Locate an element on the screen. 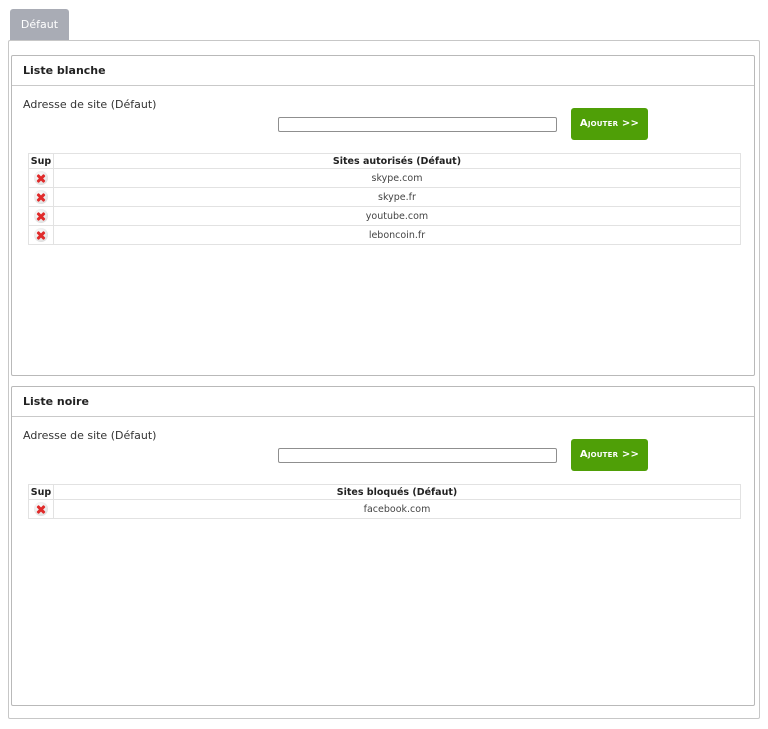  site-cell: youtube.com is located at coordinates (397, 216).